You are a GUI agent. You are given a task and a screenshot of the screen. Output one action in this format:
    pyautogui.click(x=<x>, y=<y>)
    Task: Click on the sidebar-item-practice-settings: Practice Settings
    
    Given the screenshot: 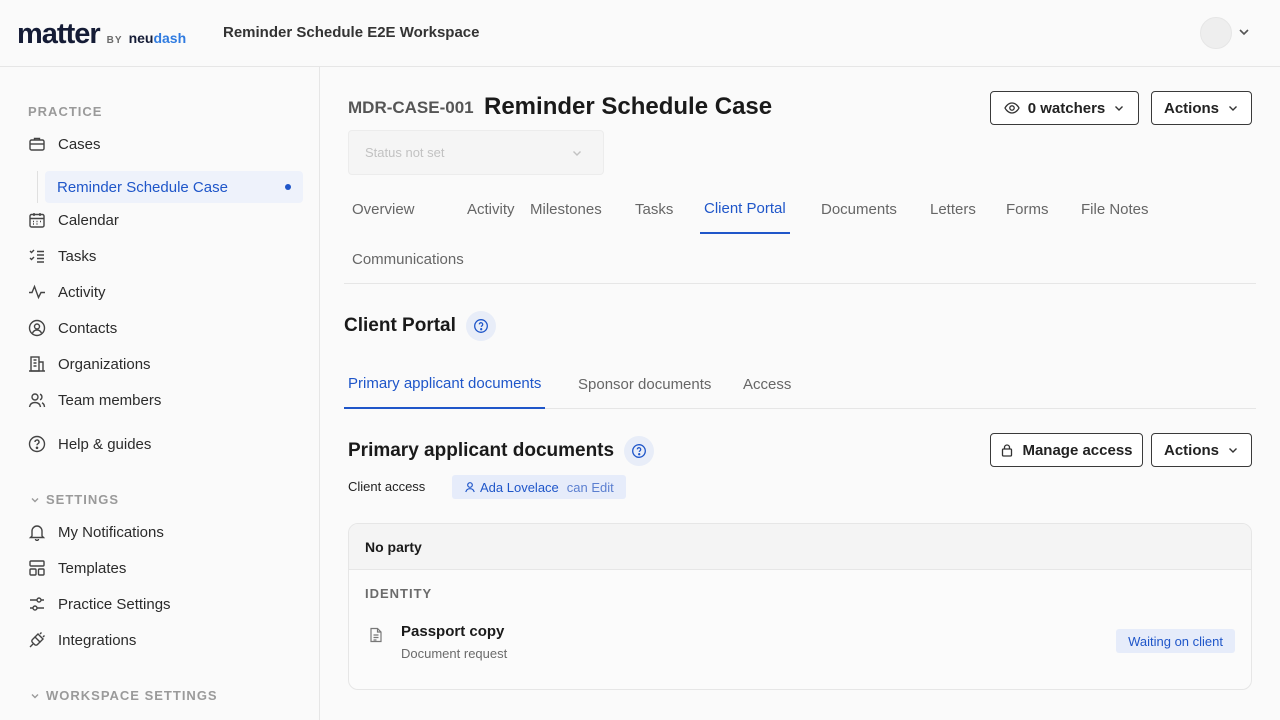 What is the action you would take?
    pyautogui.click(x=99, y=604)
    